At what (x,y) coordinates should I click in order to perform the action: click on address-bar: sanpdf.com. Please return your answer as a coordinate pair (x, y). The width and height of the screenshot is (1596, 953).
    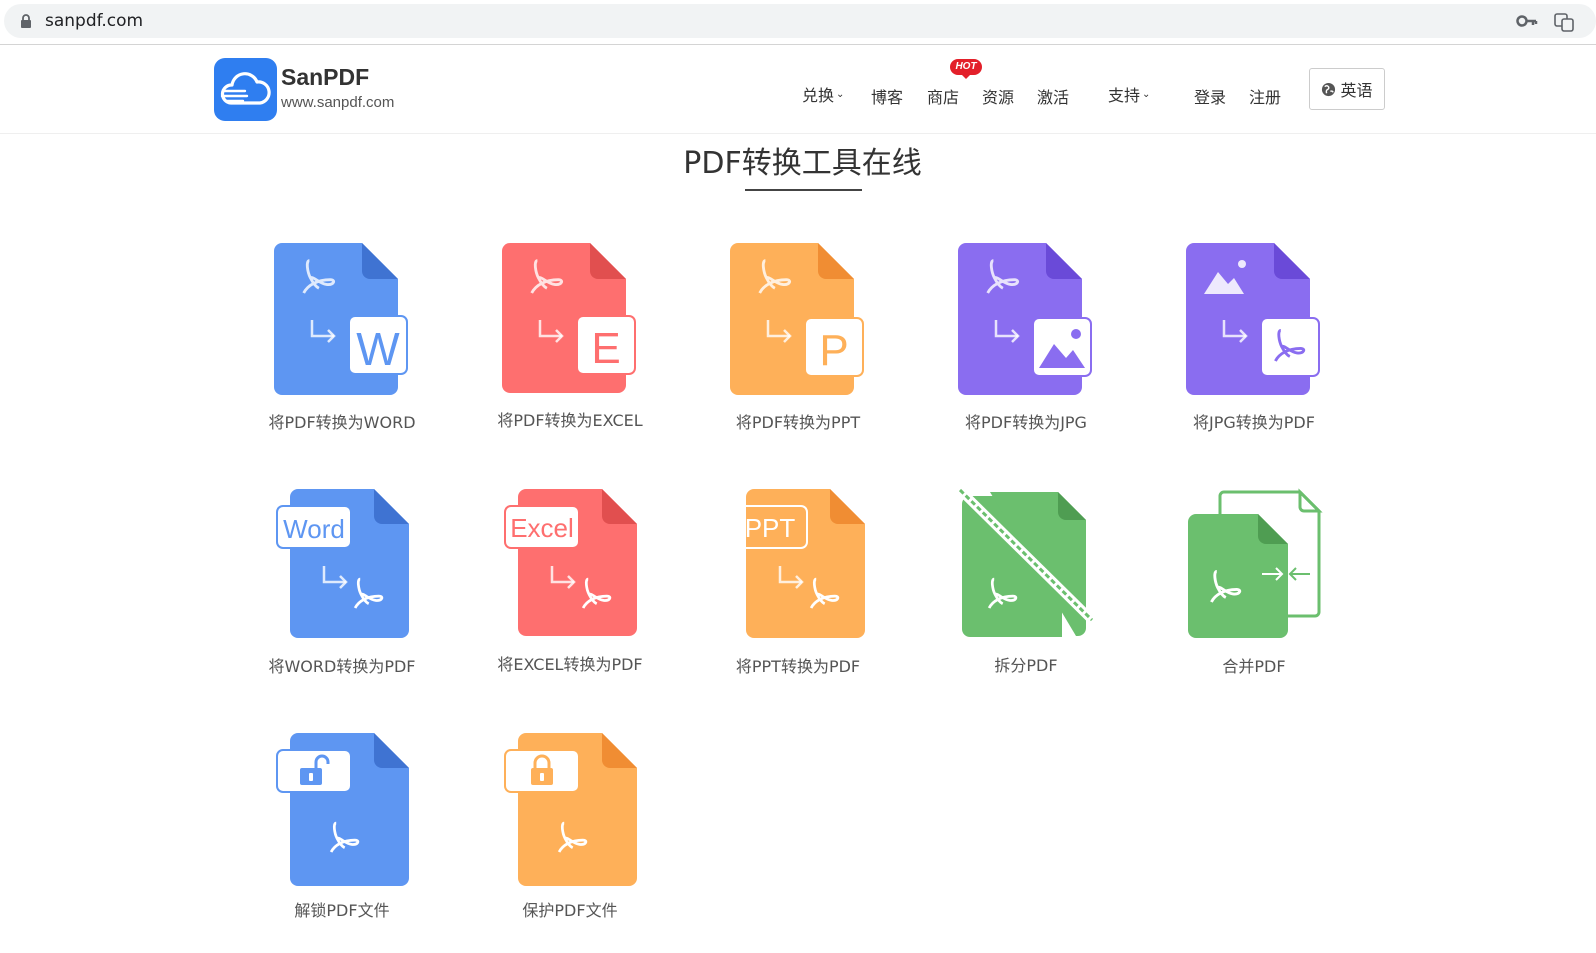
    Looking at the image, I should click on (800, 21).